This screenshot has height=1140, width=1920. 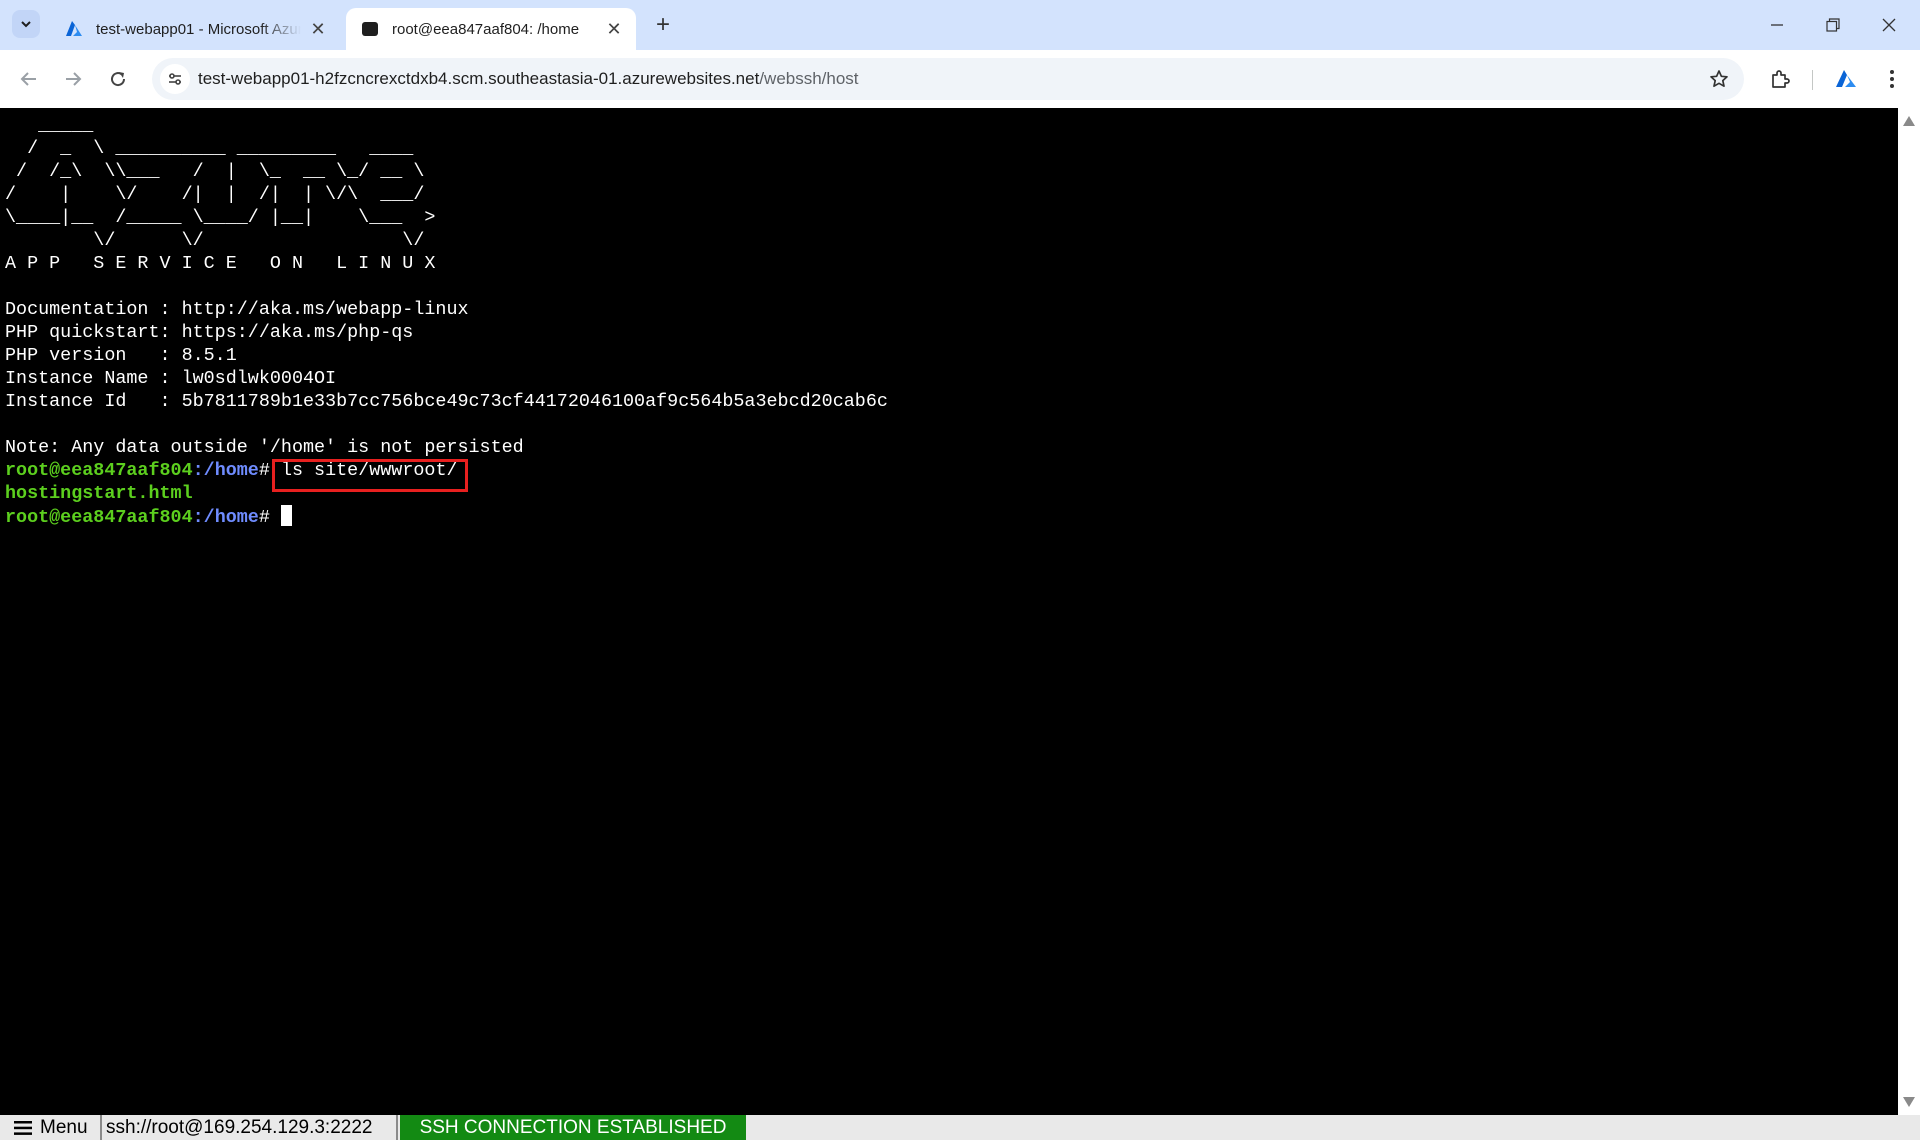 What do you see at coordinates (198, 29) in the screenshot?
I see `tab-title: test-webapp01 - Microsoft Azure` at bounding box center [198, 29].